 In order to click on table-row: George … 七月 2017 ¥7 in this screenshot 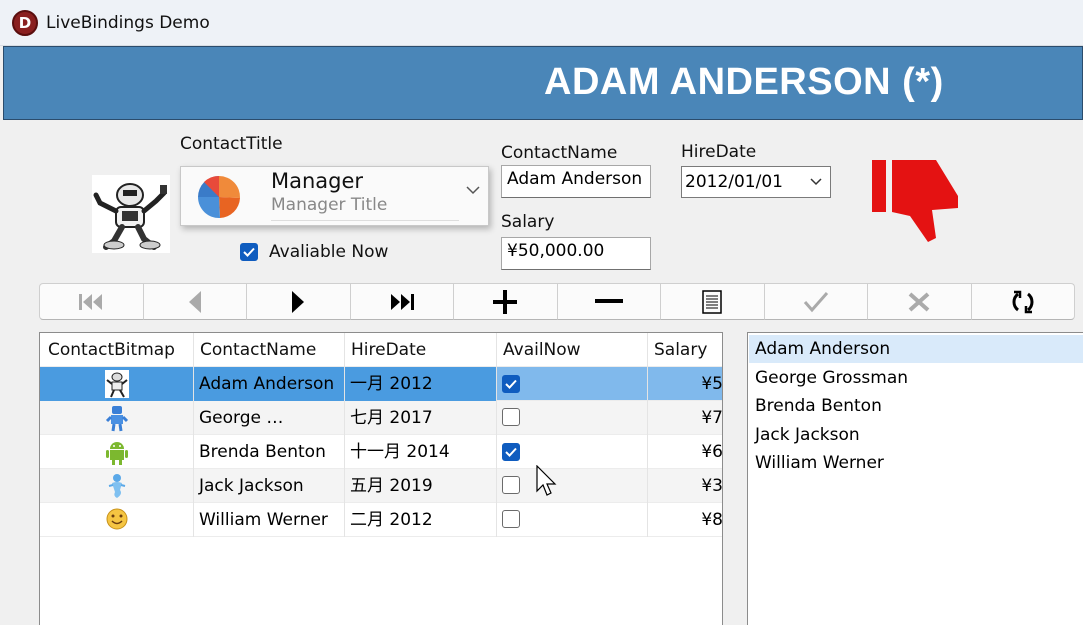, I will do `click(381, 418)`.